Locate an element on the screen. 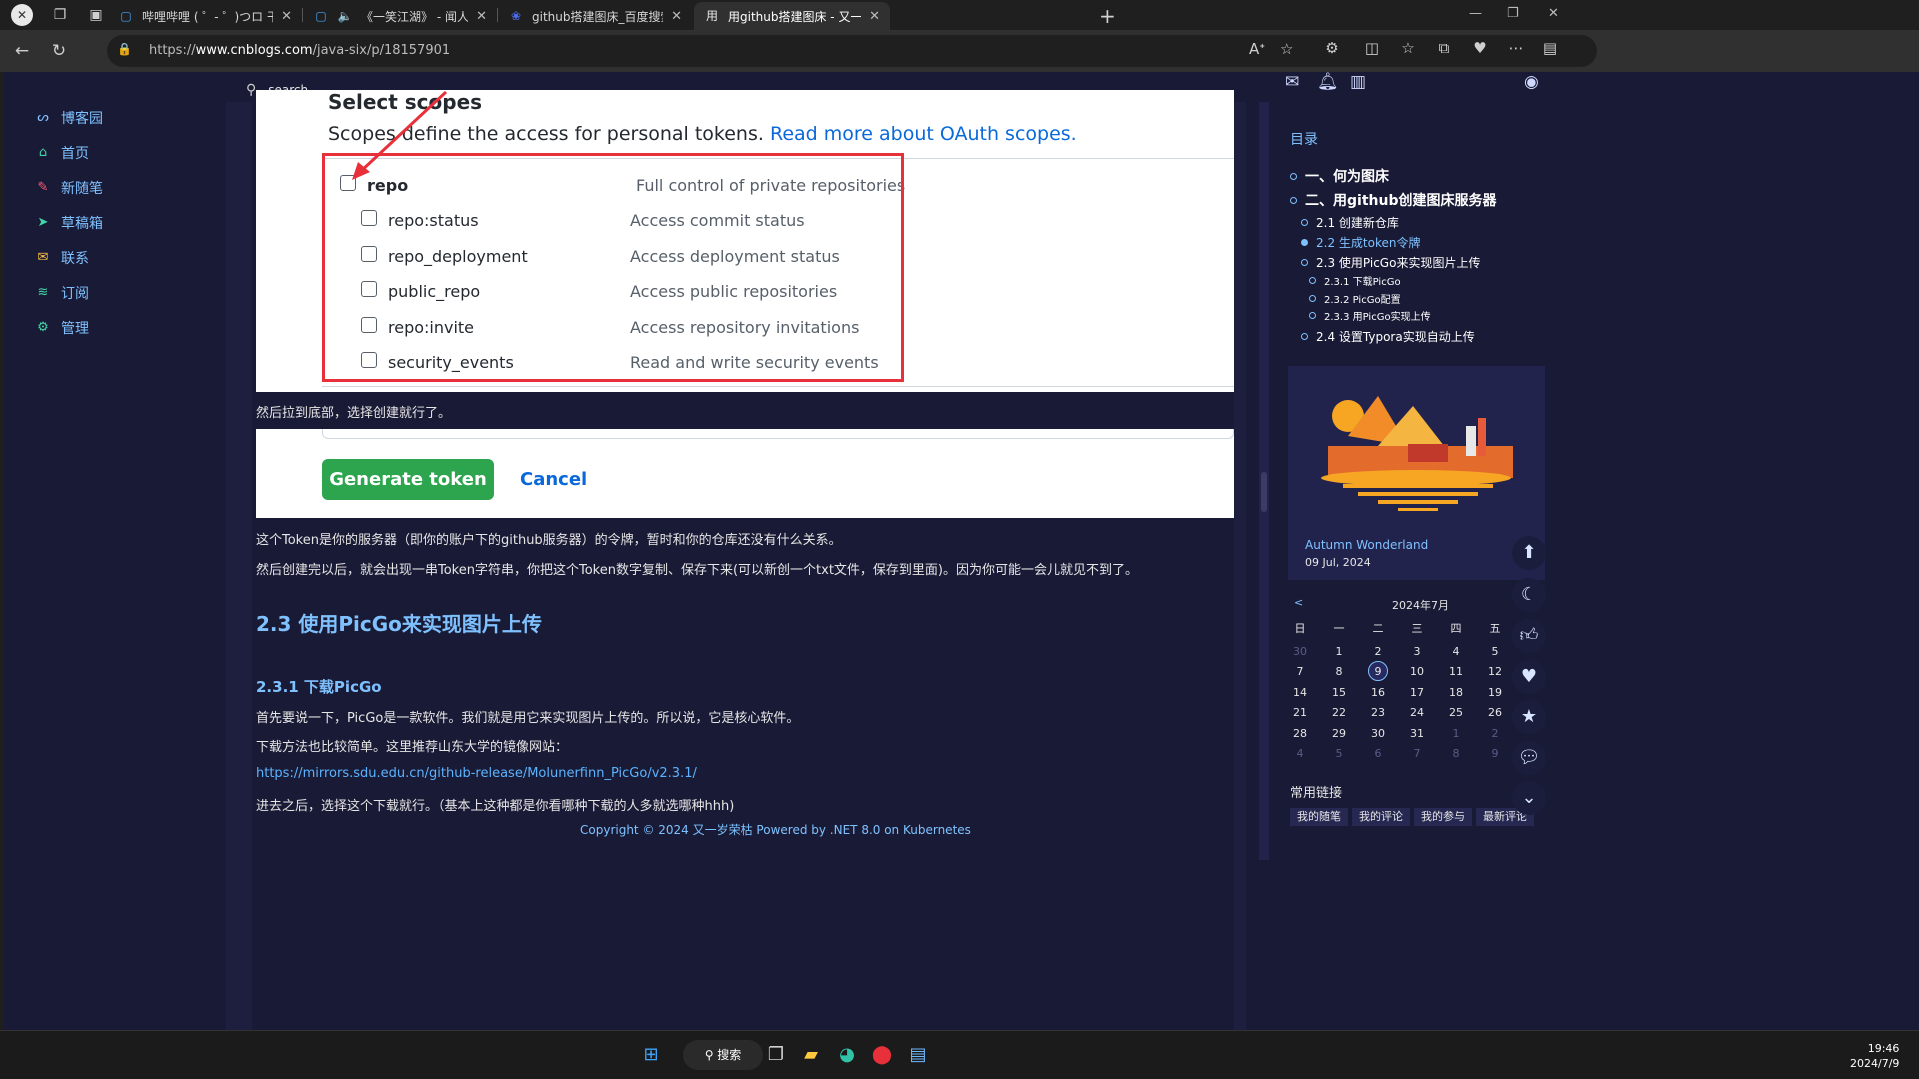 This screenshot has width=1919, height=1079. tab-cnblogs-active: 用 用github搭建图床 - 又一岁荣枯 ✕ is located at coordinates (792, 16).